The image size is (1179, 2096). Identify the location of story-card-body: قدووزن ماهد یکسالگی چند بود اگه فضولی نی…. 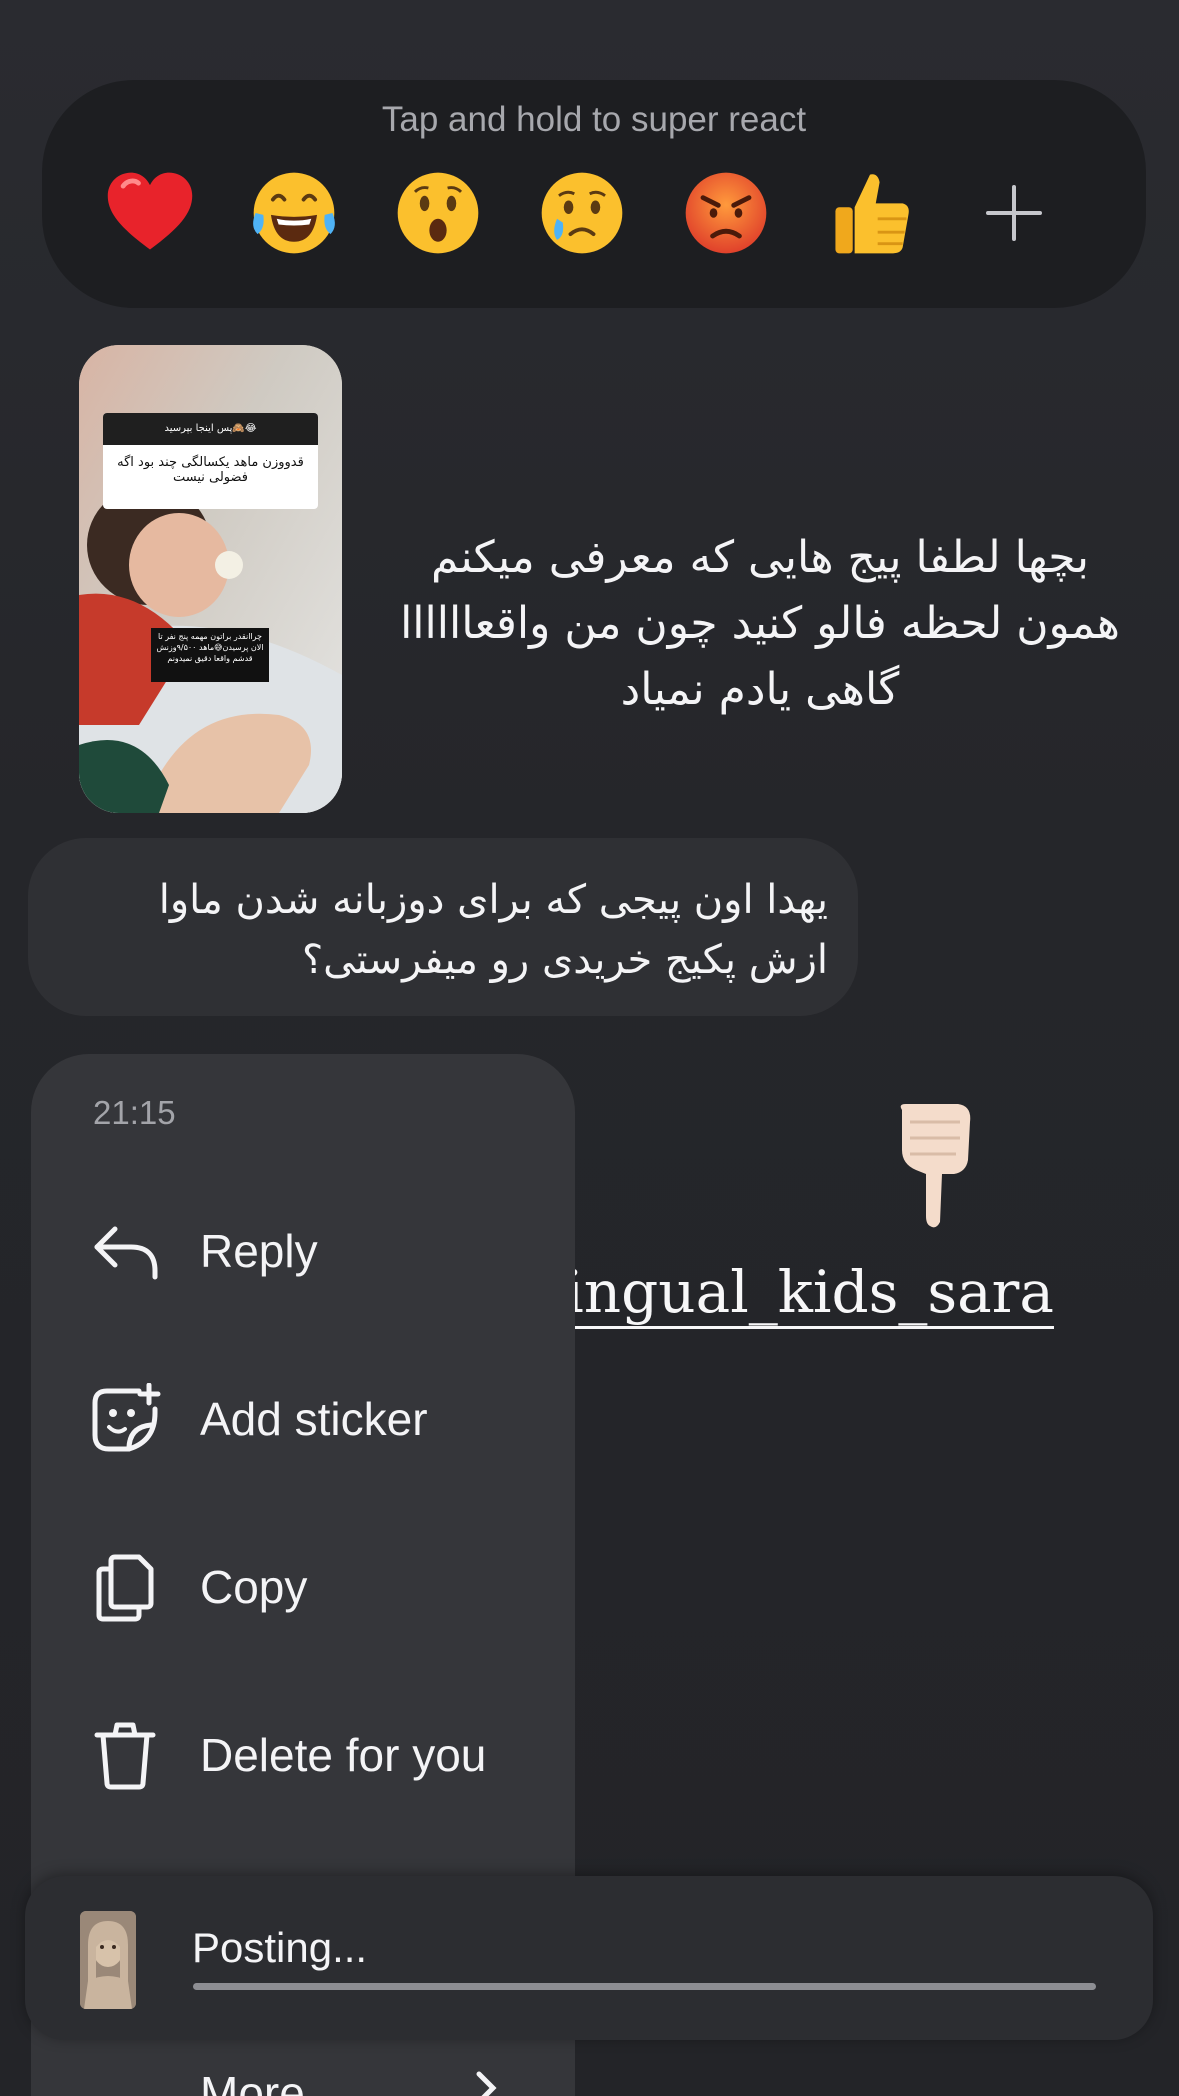
(210, 470).